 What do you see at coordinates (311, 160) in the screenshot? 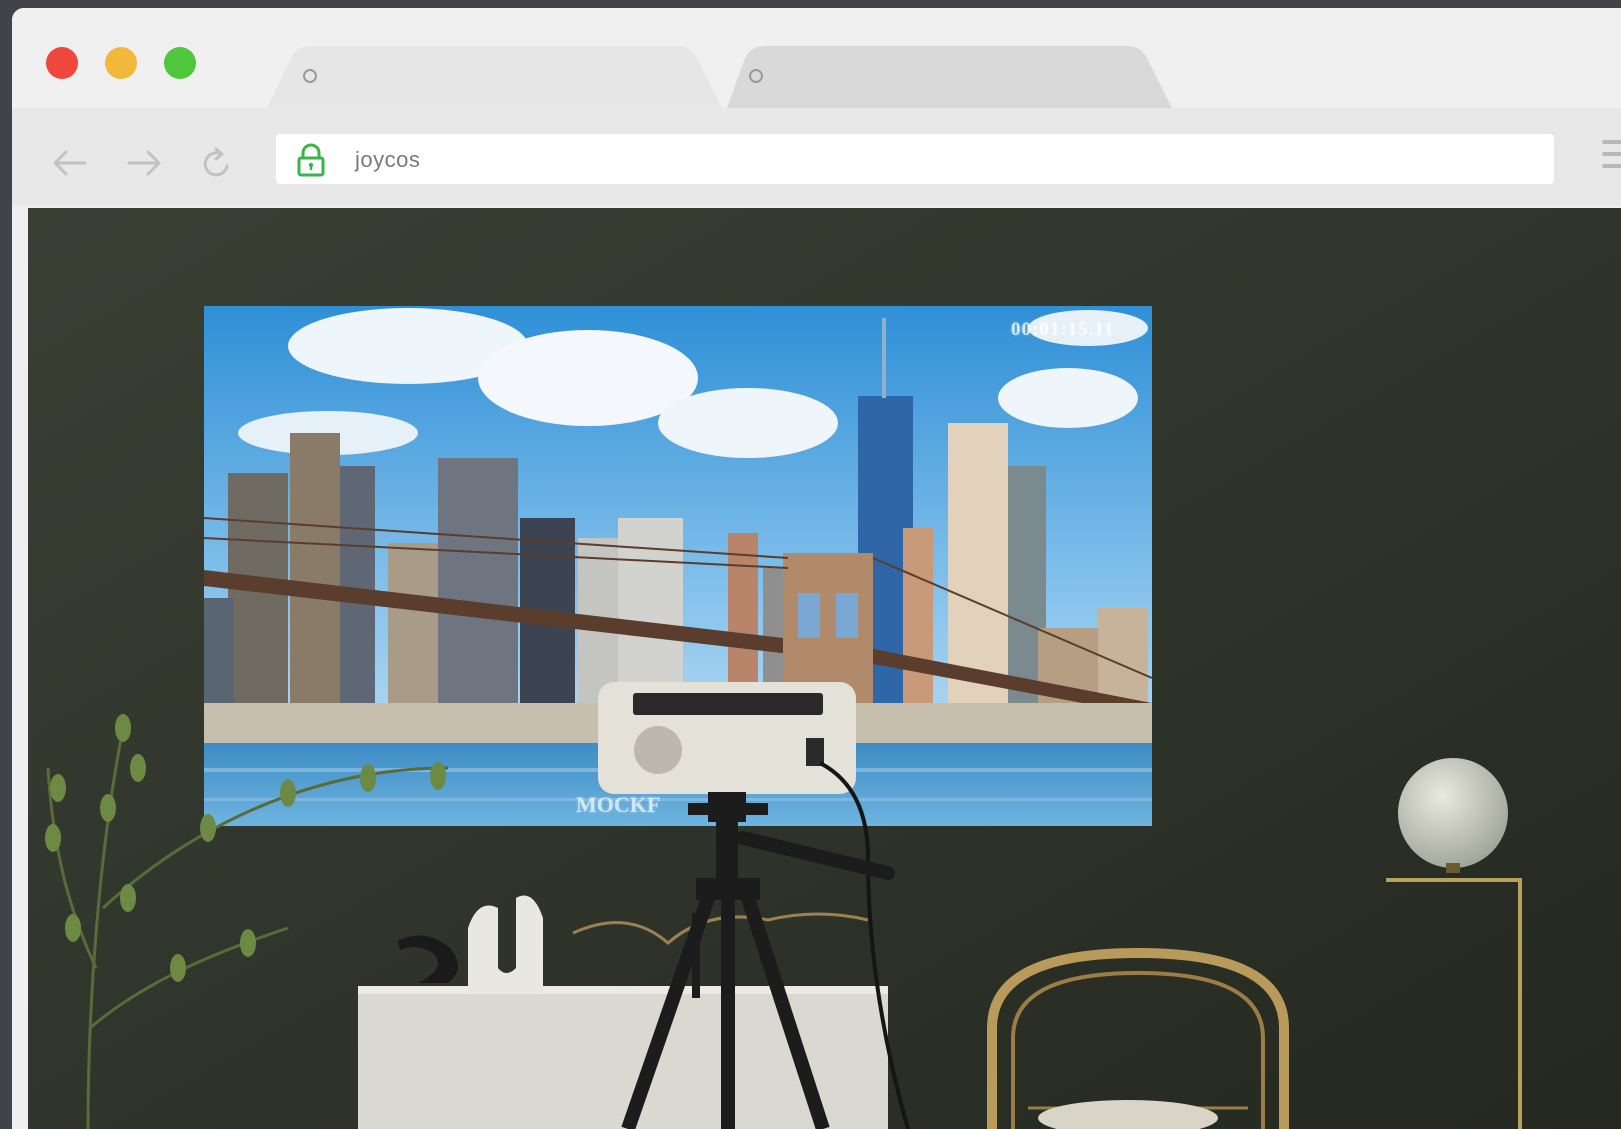
I see `lock-icon` at bounding box center [311, 160].